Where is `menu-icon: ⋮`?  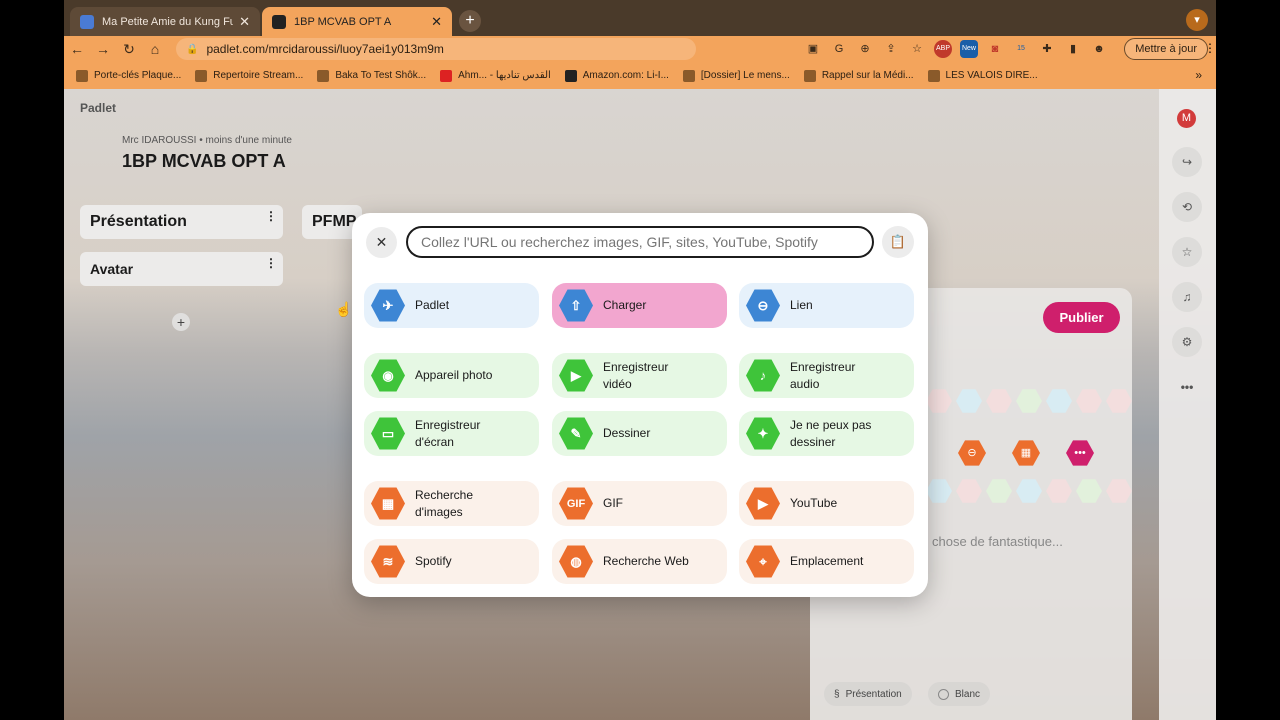 menu-icon: ⋮ is located at coordinates (1210, 48).